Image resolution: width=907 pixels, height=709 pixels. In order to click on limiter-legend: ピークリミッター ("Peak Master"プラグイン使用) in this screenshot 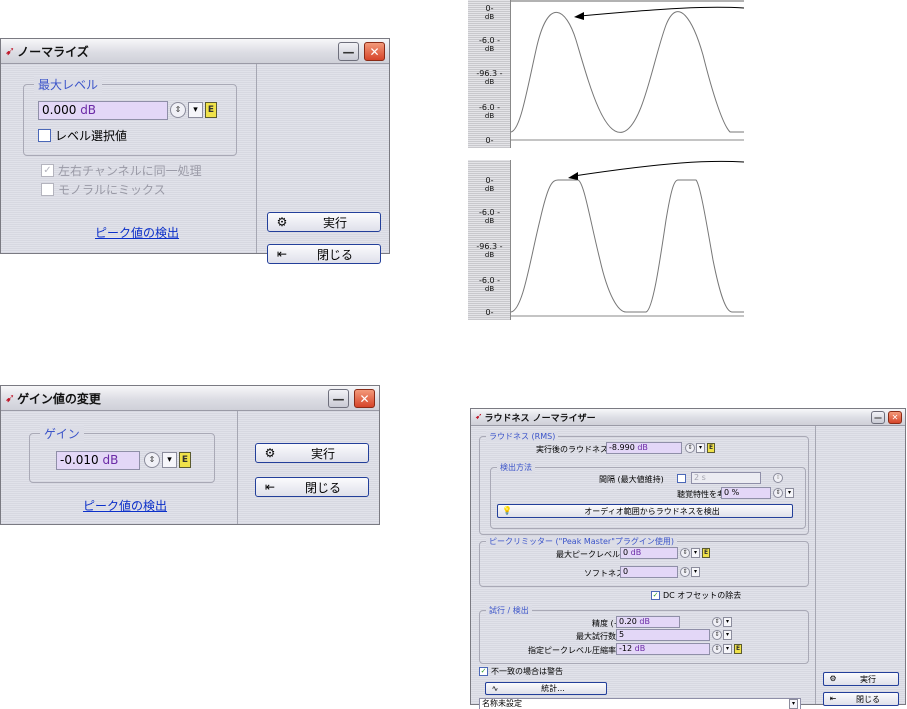, I will do `click(582, 541)`.